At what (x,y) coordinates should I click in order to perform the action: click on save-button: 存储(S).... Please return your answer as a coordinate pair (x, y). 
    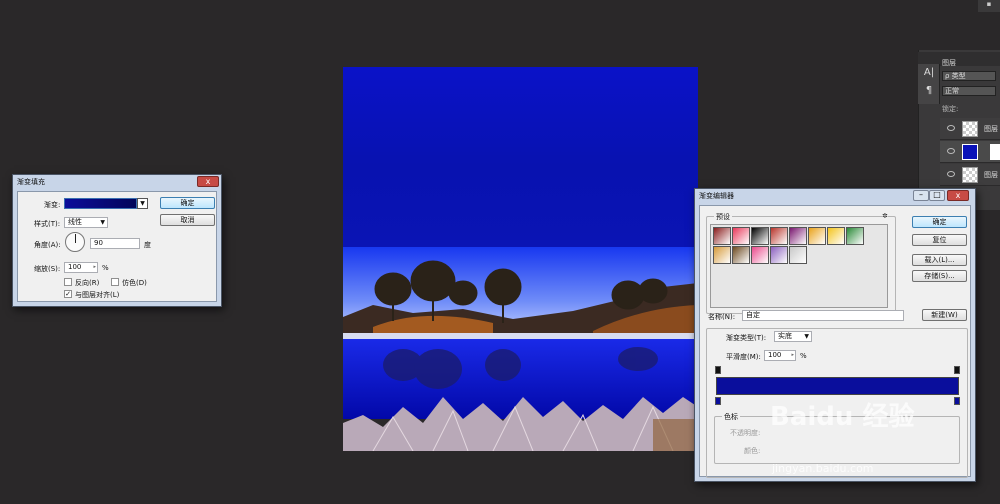
    Looking at the image, I should click on (939, 276).